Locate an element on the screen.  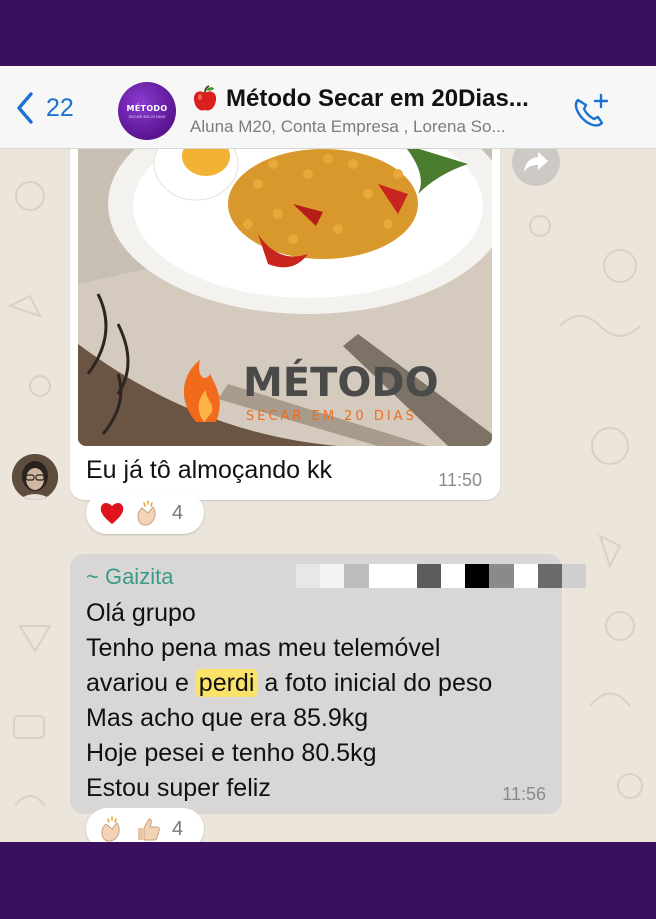
bottom-purple-band is located at coordinates (328, 880).